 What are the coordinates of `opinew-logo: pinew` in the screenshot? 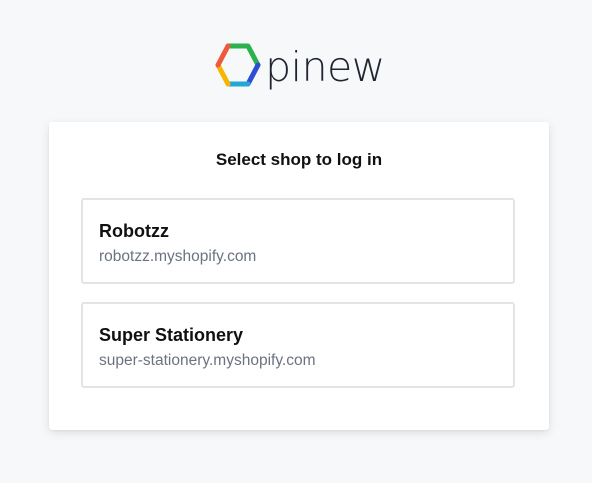 It's located at (296, 65).